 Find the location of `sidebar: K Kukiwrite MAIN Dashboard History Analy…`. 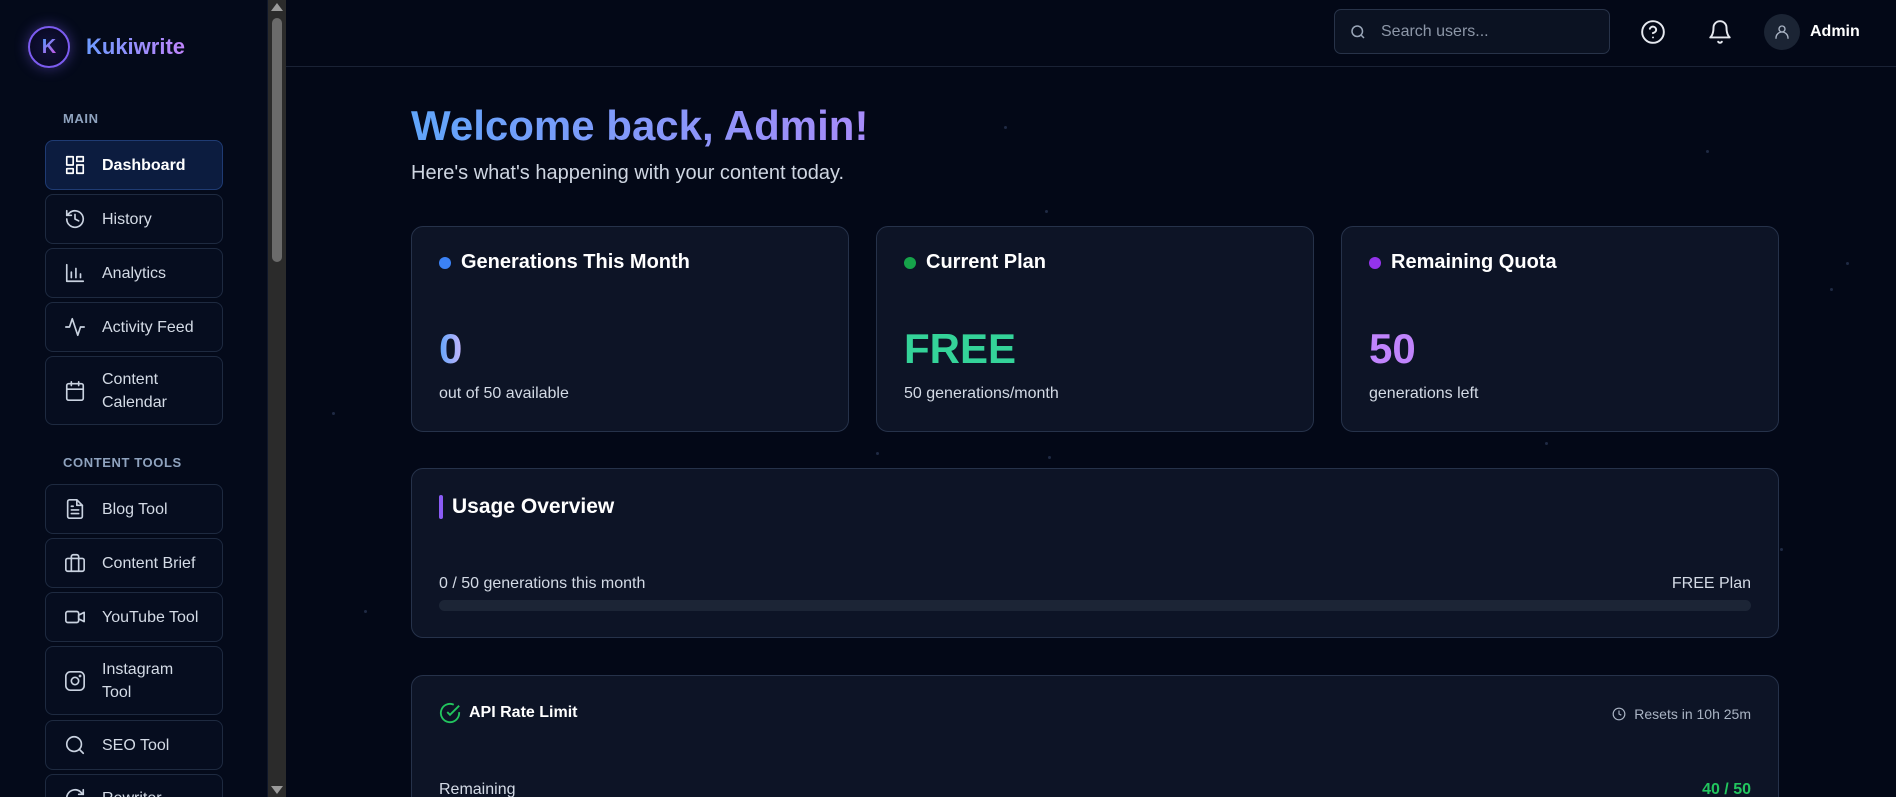

sidebar: K Kukiwrite MAIN Dashboard History Analy… is located at coordinates (134, 398).